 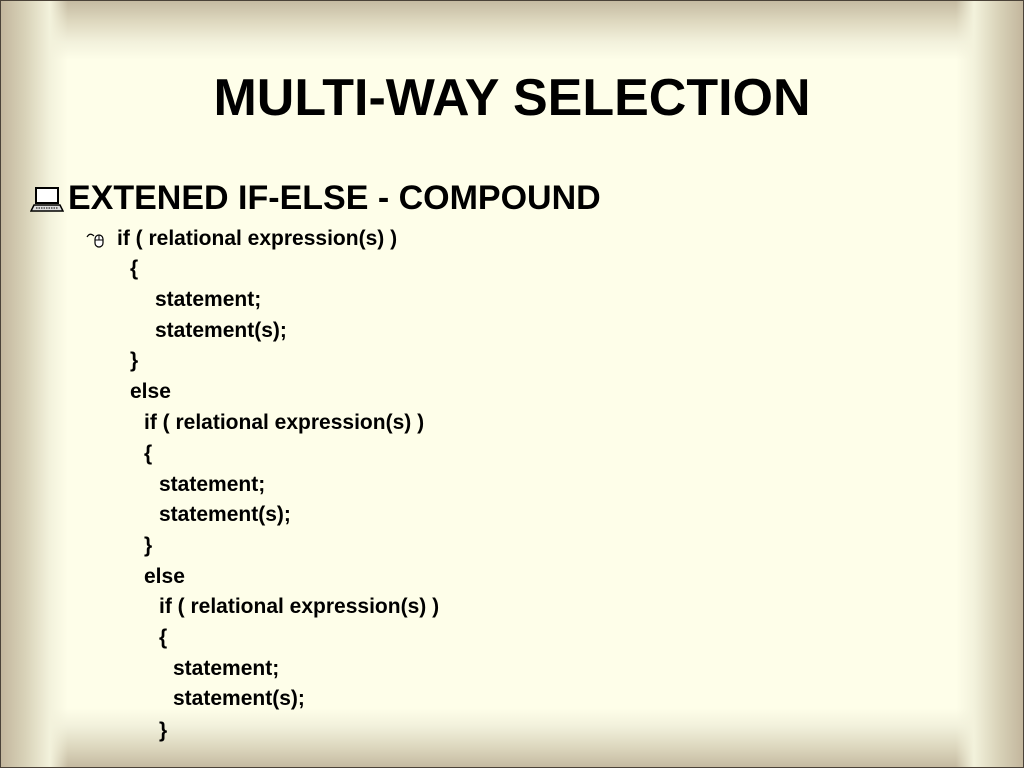 I want to click on slide-title: MULTI-WAY SELECTION, so click(x=512, y=98).